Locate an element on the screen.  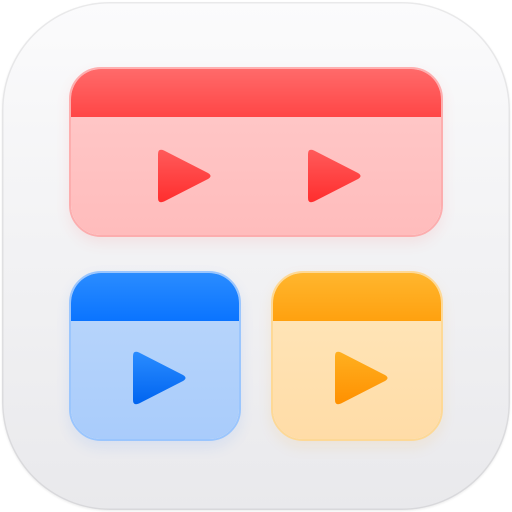
orange-card is located at coordinates (357, 356).